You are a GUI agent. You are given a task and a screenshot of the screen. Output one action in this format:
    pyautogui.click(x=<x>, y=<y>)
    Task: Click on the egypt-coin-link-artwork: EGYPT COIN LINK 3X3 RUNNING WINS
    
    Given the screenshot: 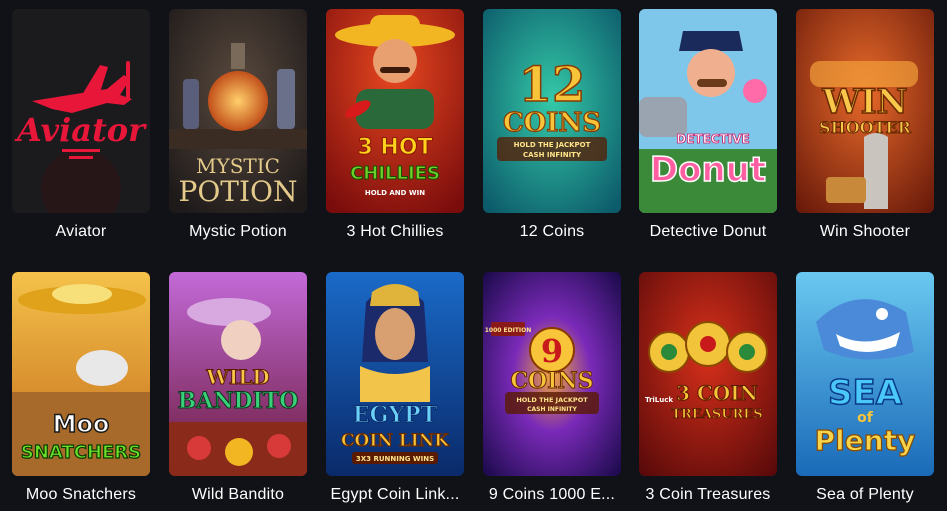 What is the action you would take?
    pyautogui.click(x=395, y=374)
    